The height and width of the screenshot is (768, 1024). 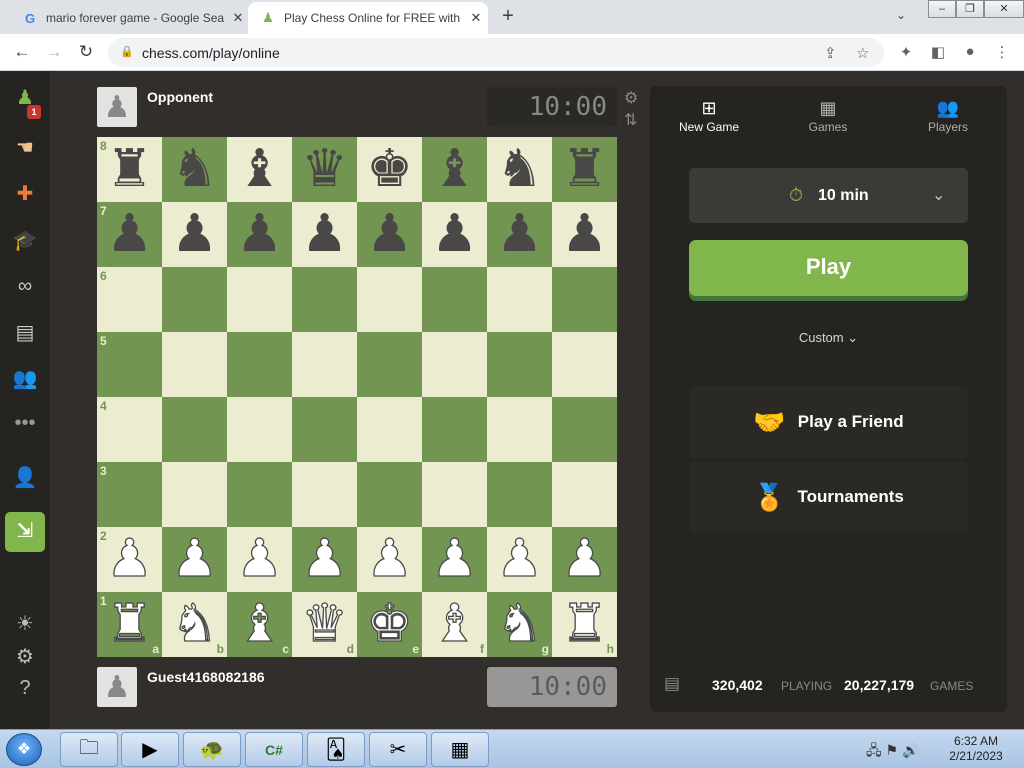 I want to click on square-h7: ♟, so click(x=584, y=234).